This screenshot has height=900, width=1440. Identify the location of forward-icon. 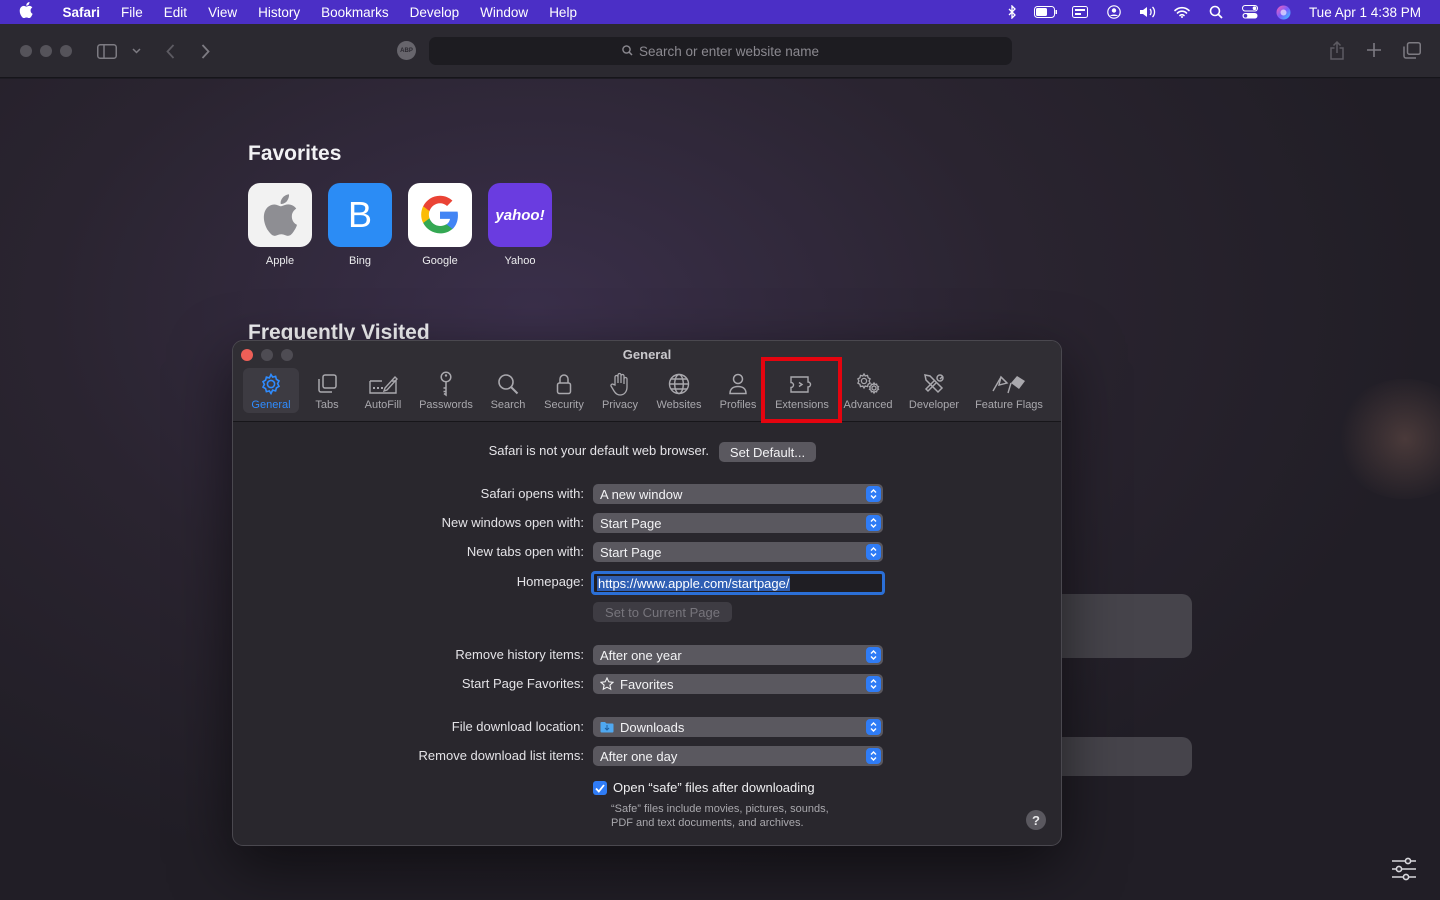
(205, 51).